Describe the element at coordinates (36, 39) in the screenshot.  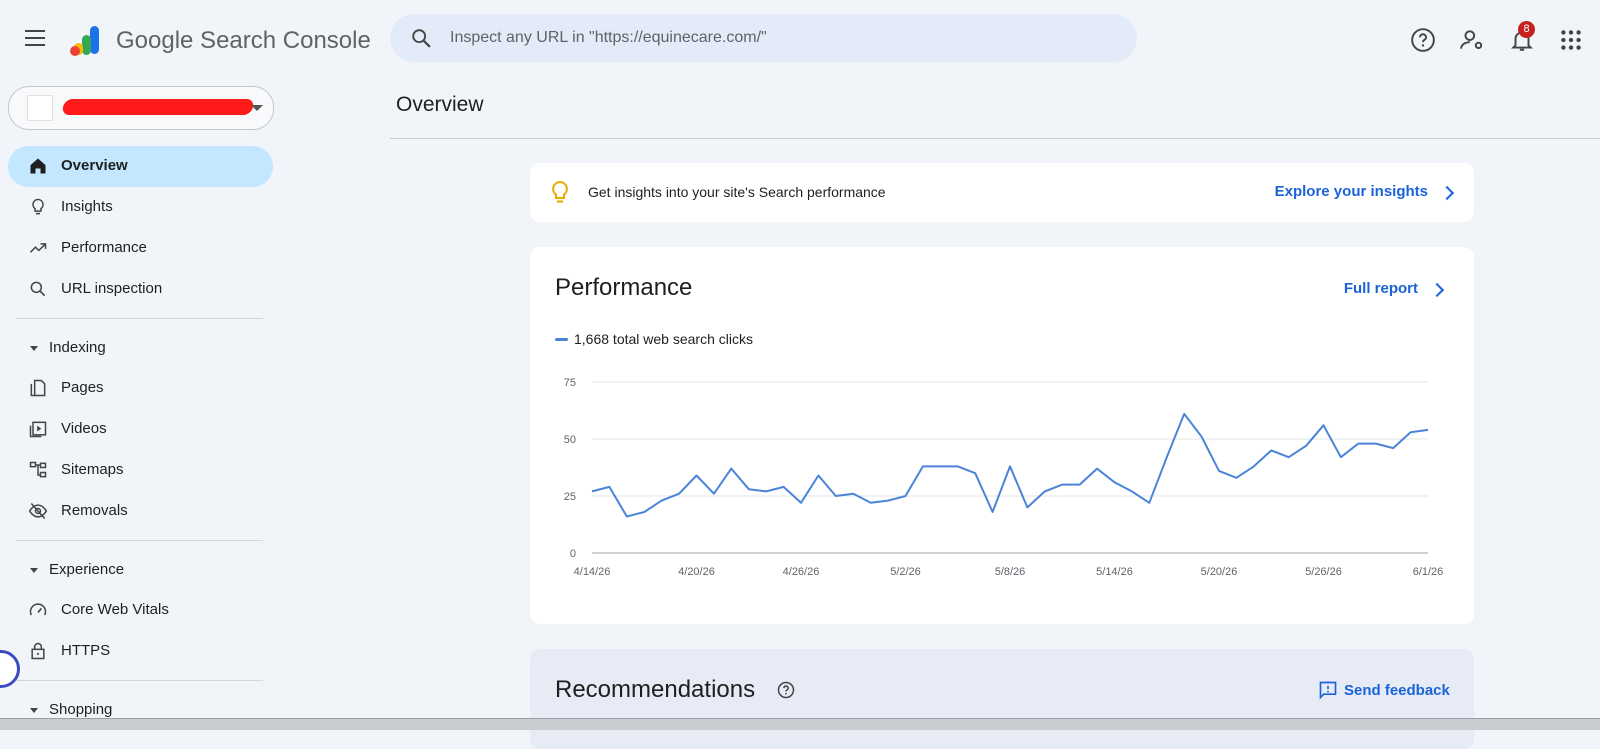
I see `menu-icon` at that location.